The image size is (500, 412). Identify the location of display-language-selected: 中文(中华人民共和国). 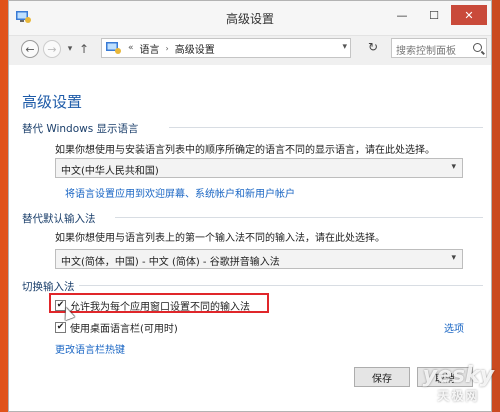
(110, 171).